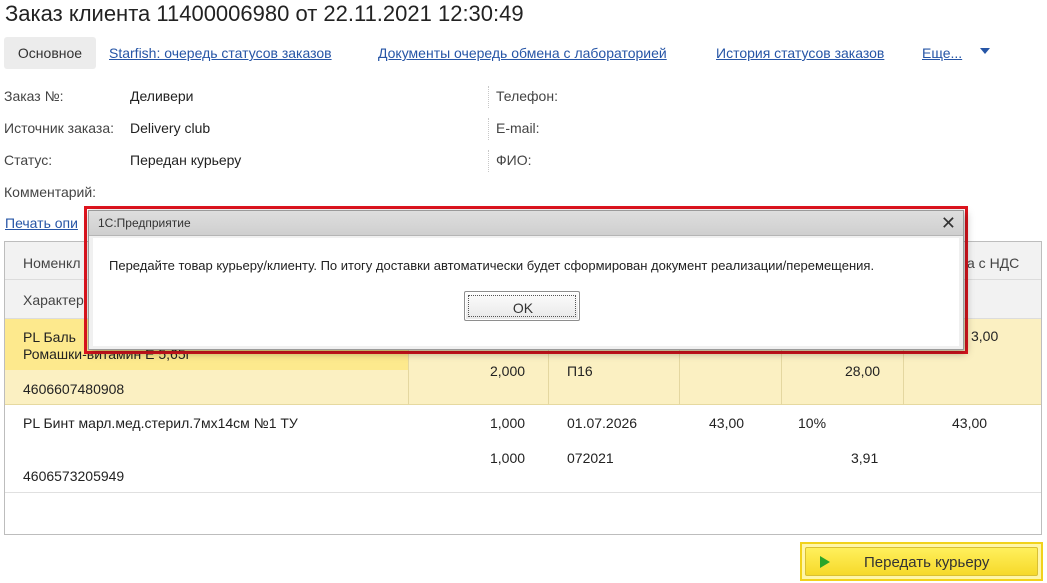 This screenshot has height=583, width=1047. What do you see at coordinates (825, 562) in the screenshot?
I see `play-icon` at bounding box center [825, 562].